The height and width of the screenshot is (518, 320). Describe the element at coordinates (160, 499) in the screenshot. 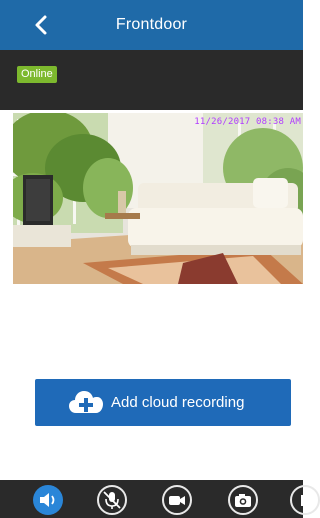

I see `control-toolbar` at that location.